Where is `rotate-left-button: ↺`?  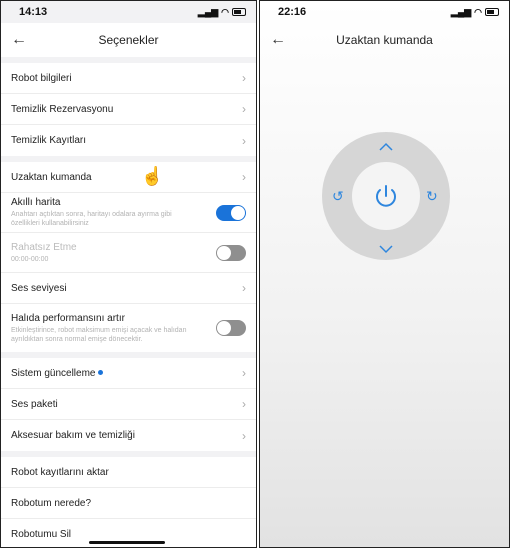
rotate-left-button: ↺ is located at coordinates (338, 196).